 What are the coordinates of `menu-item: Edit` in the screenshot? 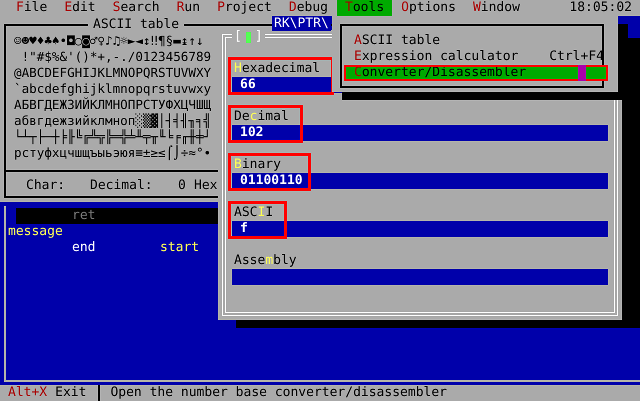 It's located at (80, 8).